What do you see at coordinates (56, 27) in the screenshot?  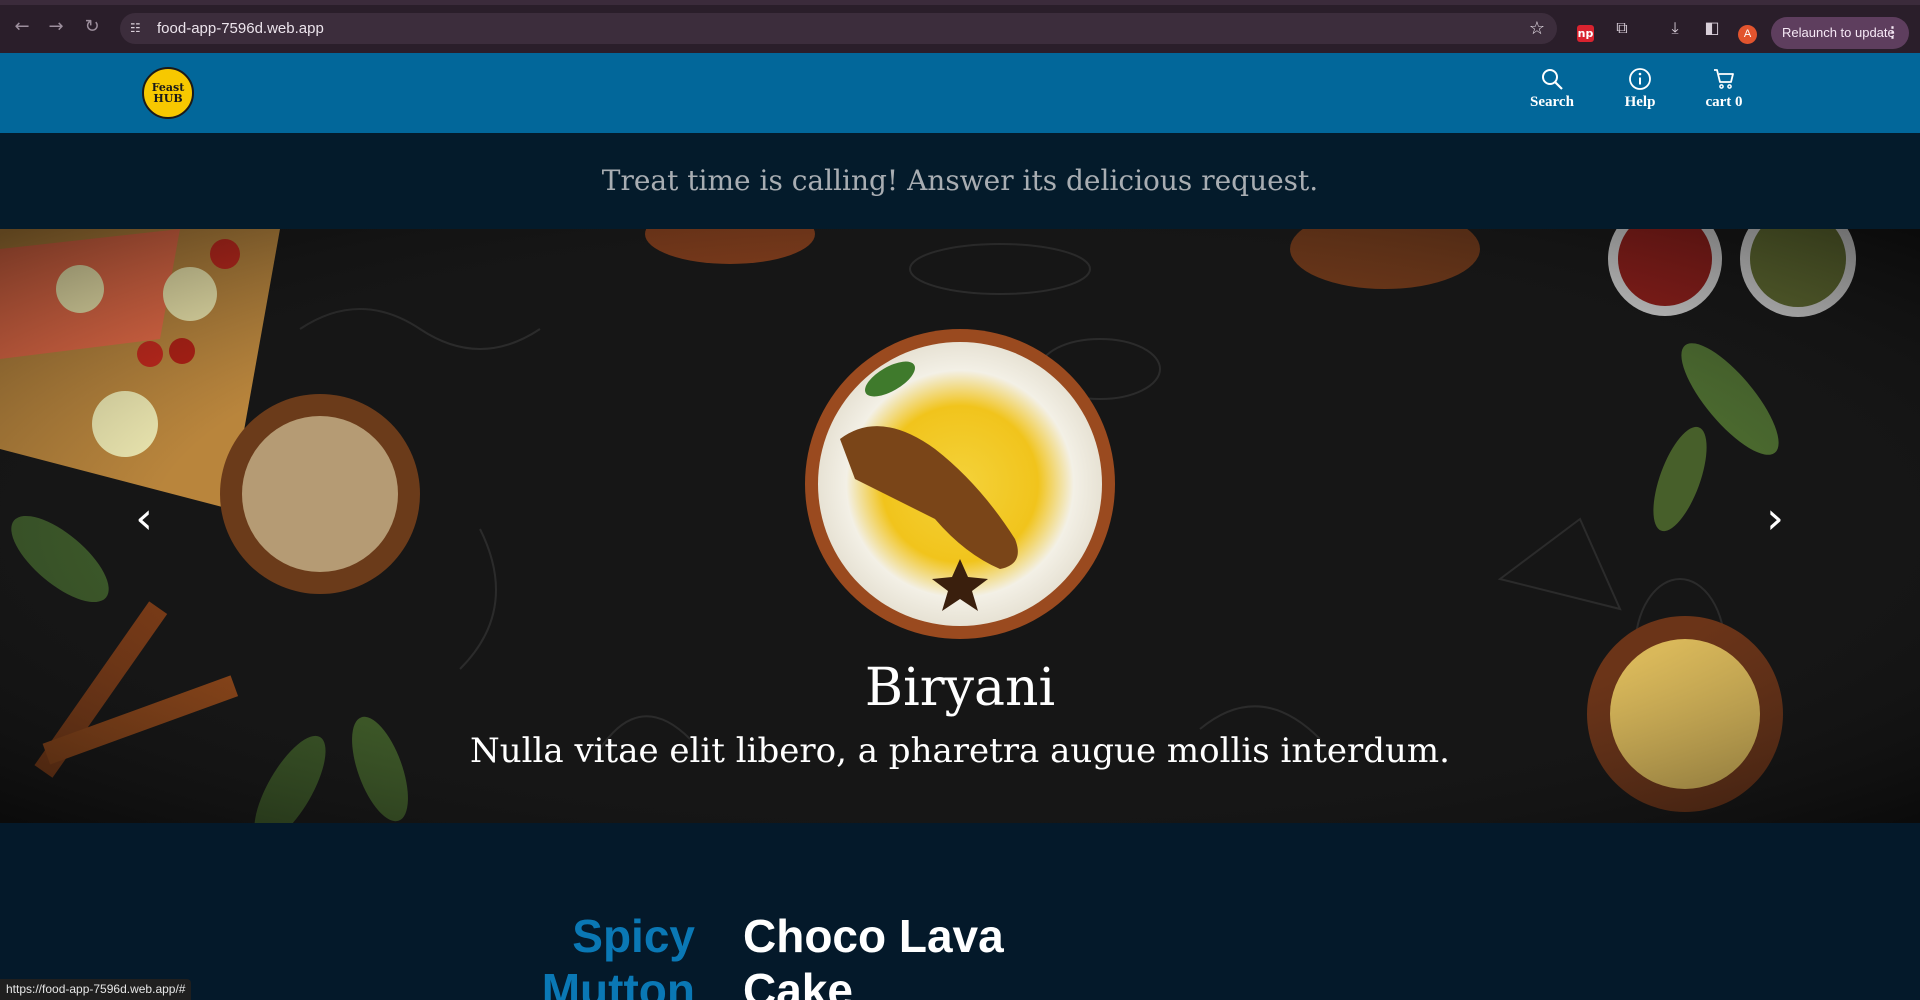 I see `forward-icon: →` at bounding box center [56, 27].